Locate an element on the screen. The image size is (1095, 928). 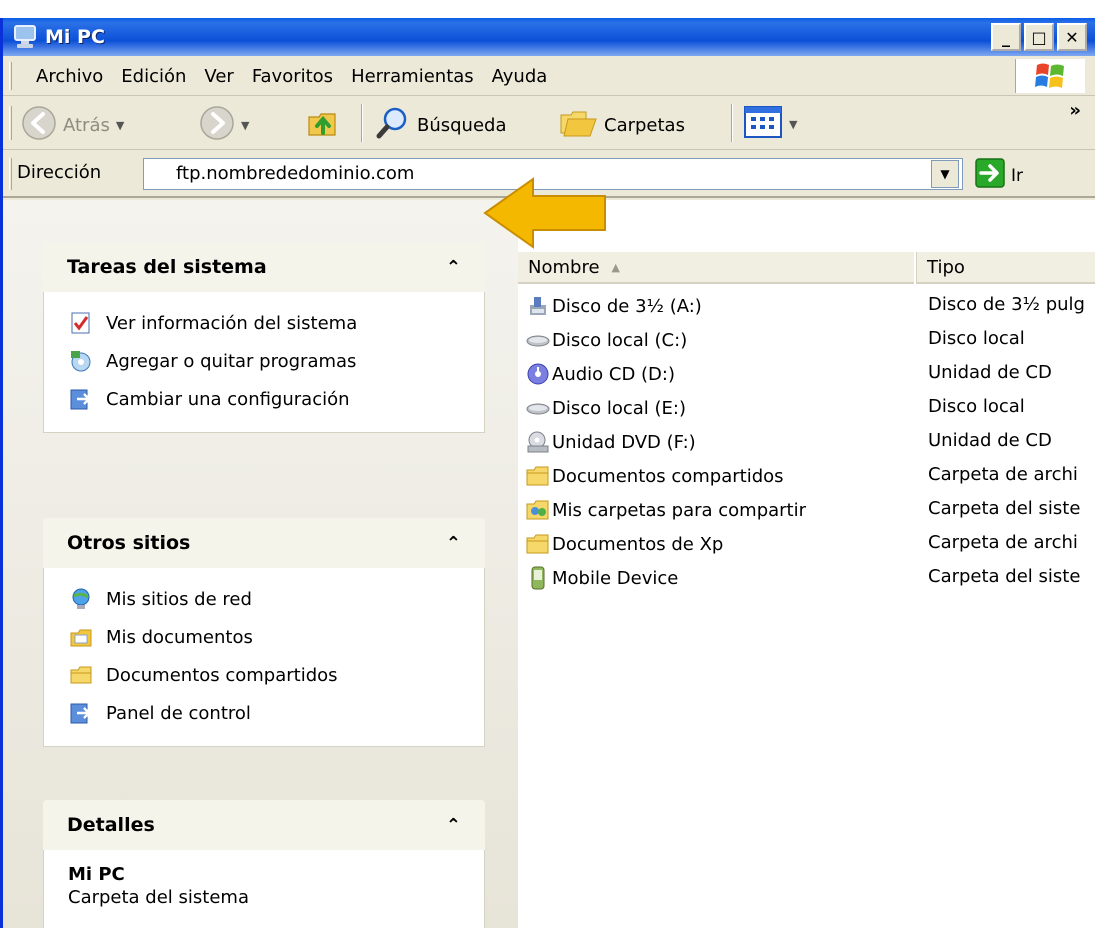
place-network: Mis sitios de red is located at coordinates (276, 599).